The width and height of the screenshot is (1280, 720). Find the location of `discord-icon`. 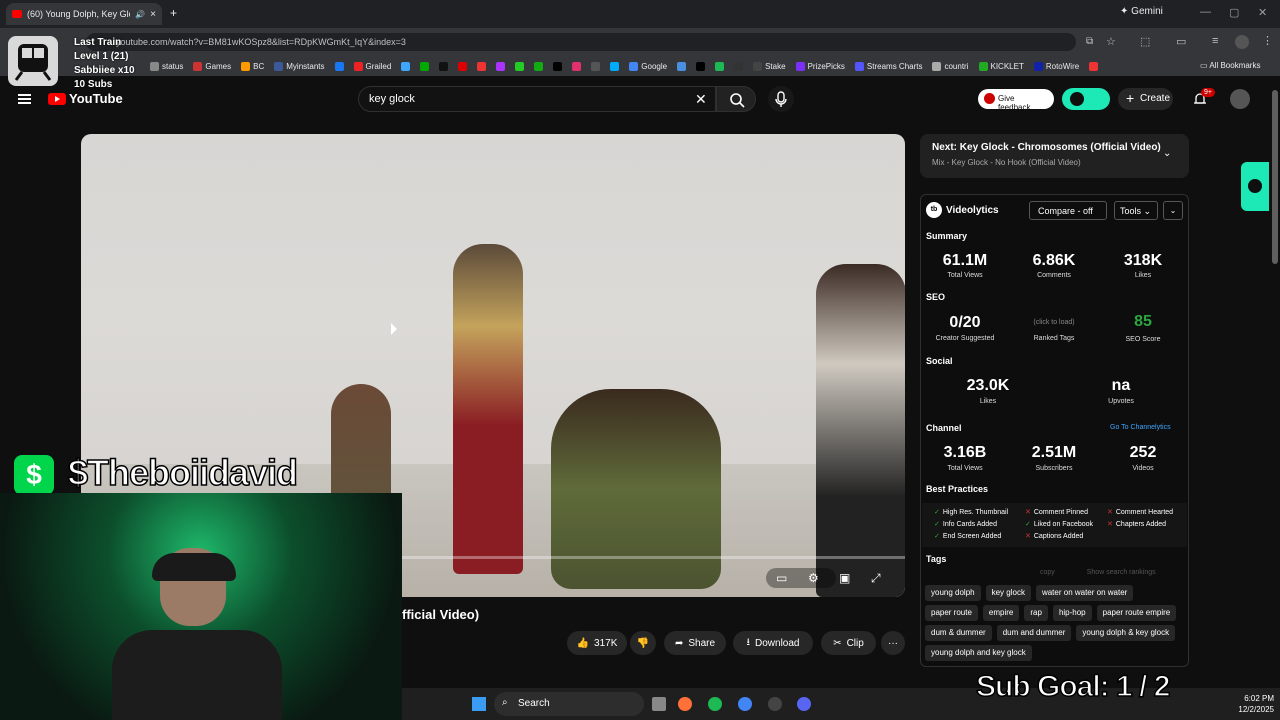

discord-icon is located at coordinates (804, 704).